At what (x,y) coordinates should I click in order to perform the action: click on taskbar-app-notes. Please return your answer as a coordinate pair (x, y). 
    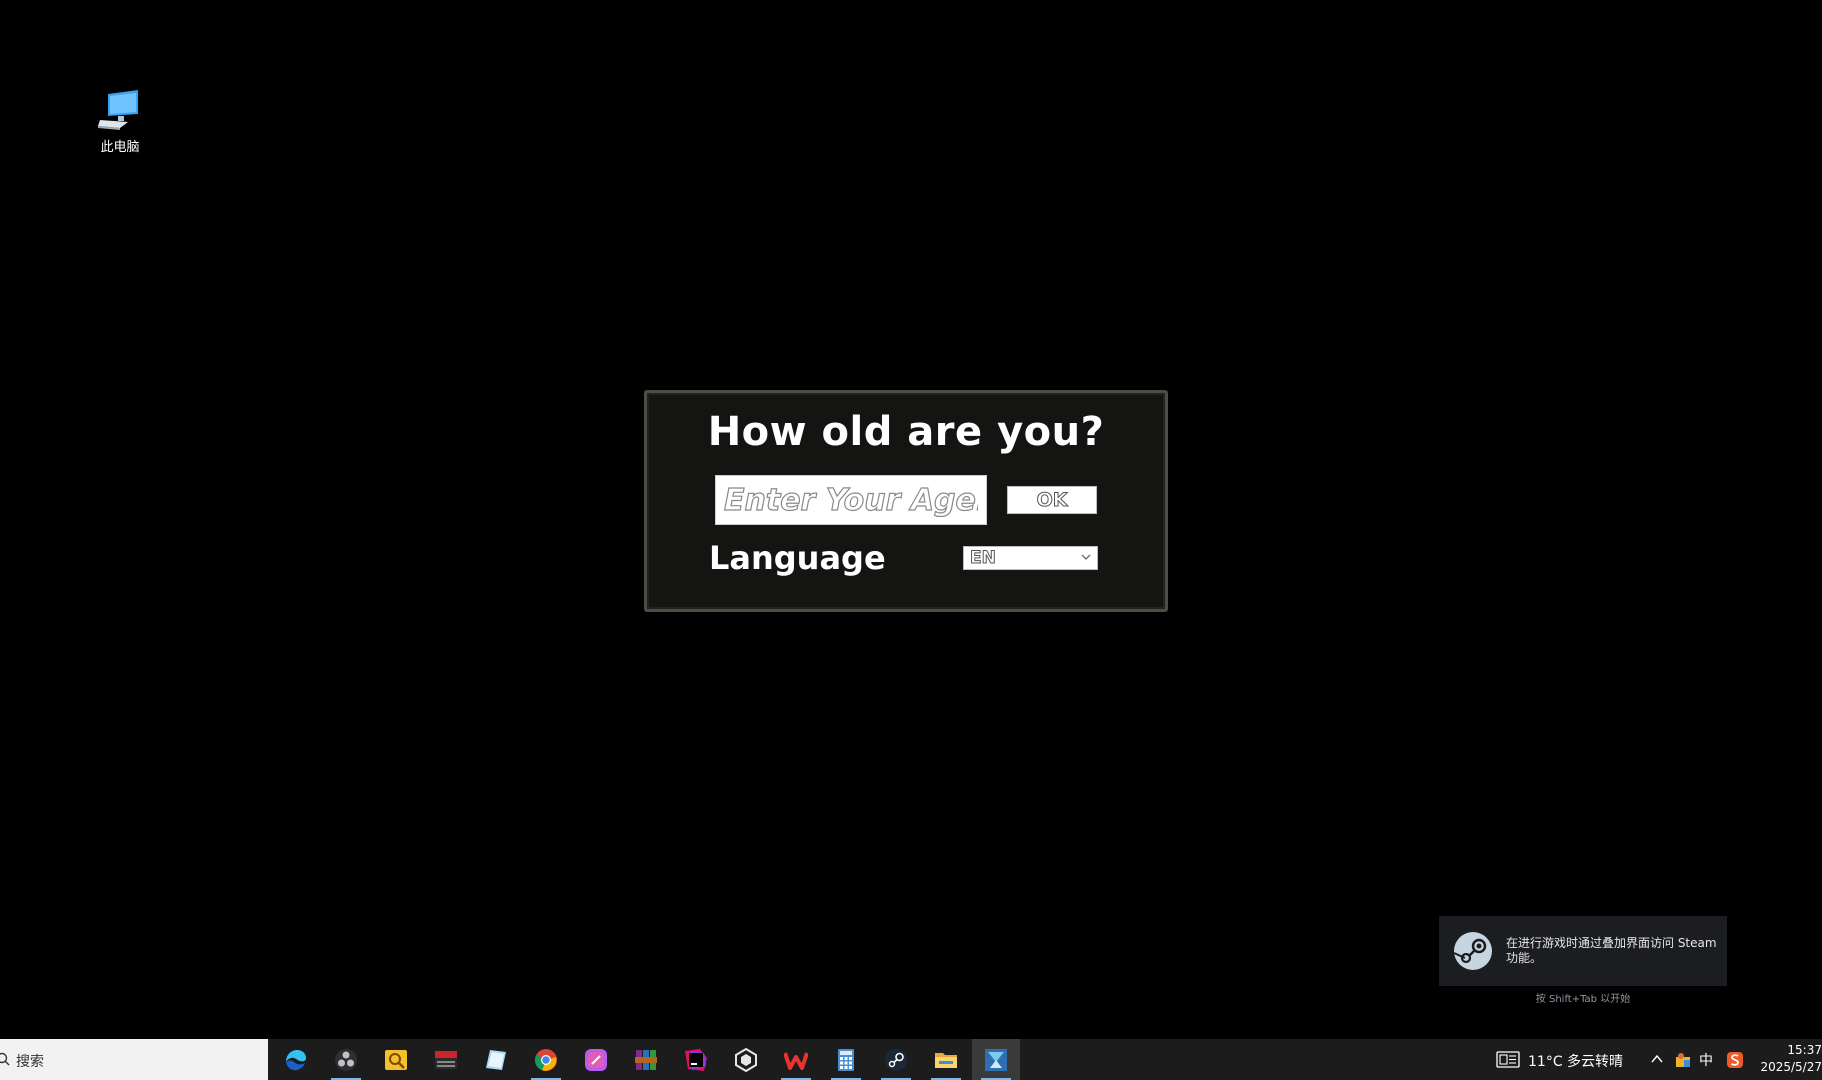
    Looking at the image, I should click on (496, 1059).